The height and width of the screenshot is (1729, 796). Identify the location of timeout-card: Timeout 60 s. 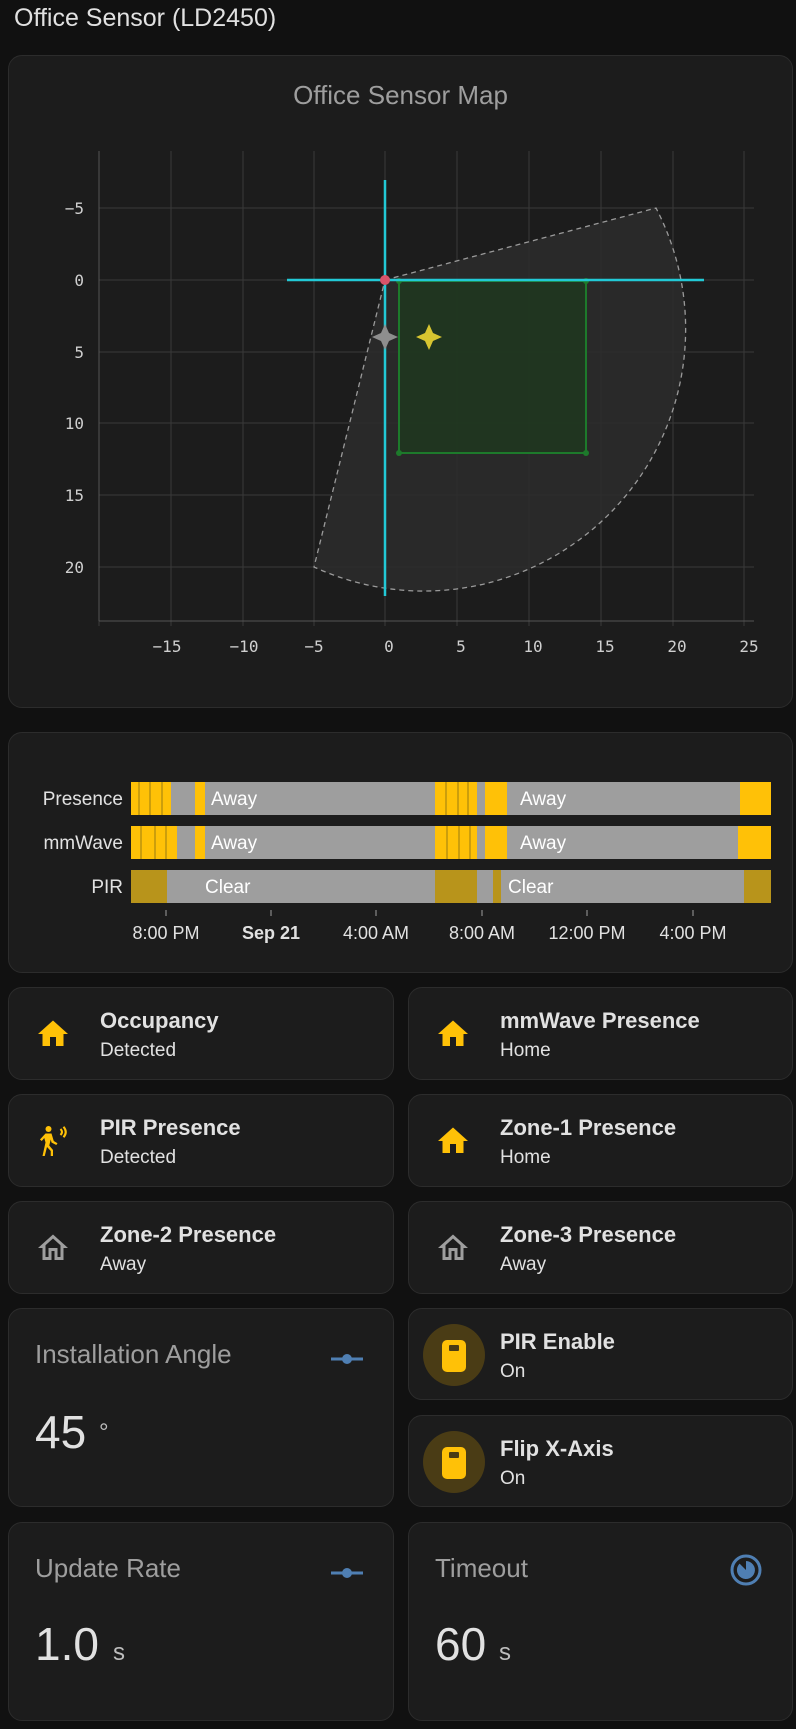
(600, 1621).